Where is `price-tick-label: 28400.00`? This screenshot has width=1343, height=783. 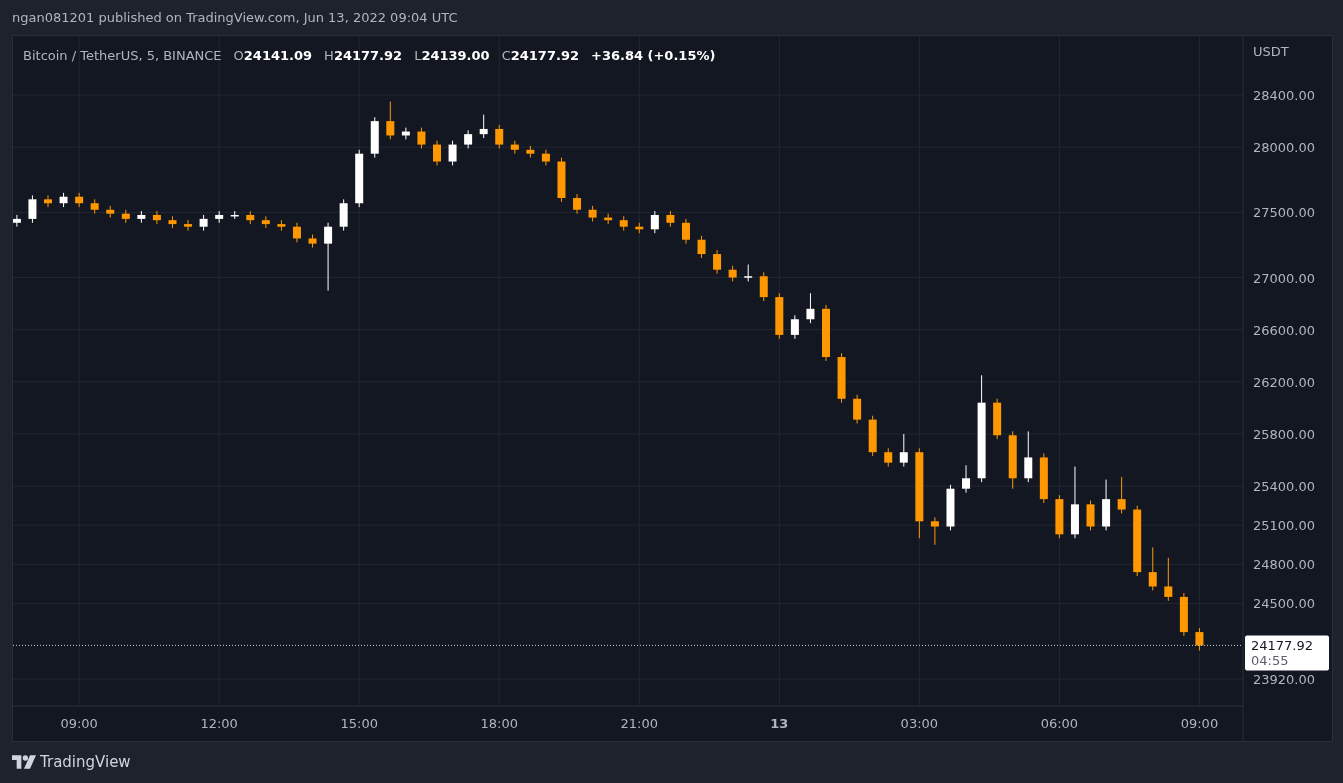 price-tick-label: 28400.00 is located at coordinates (1284, 96).